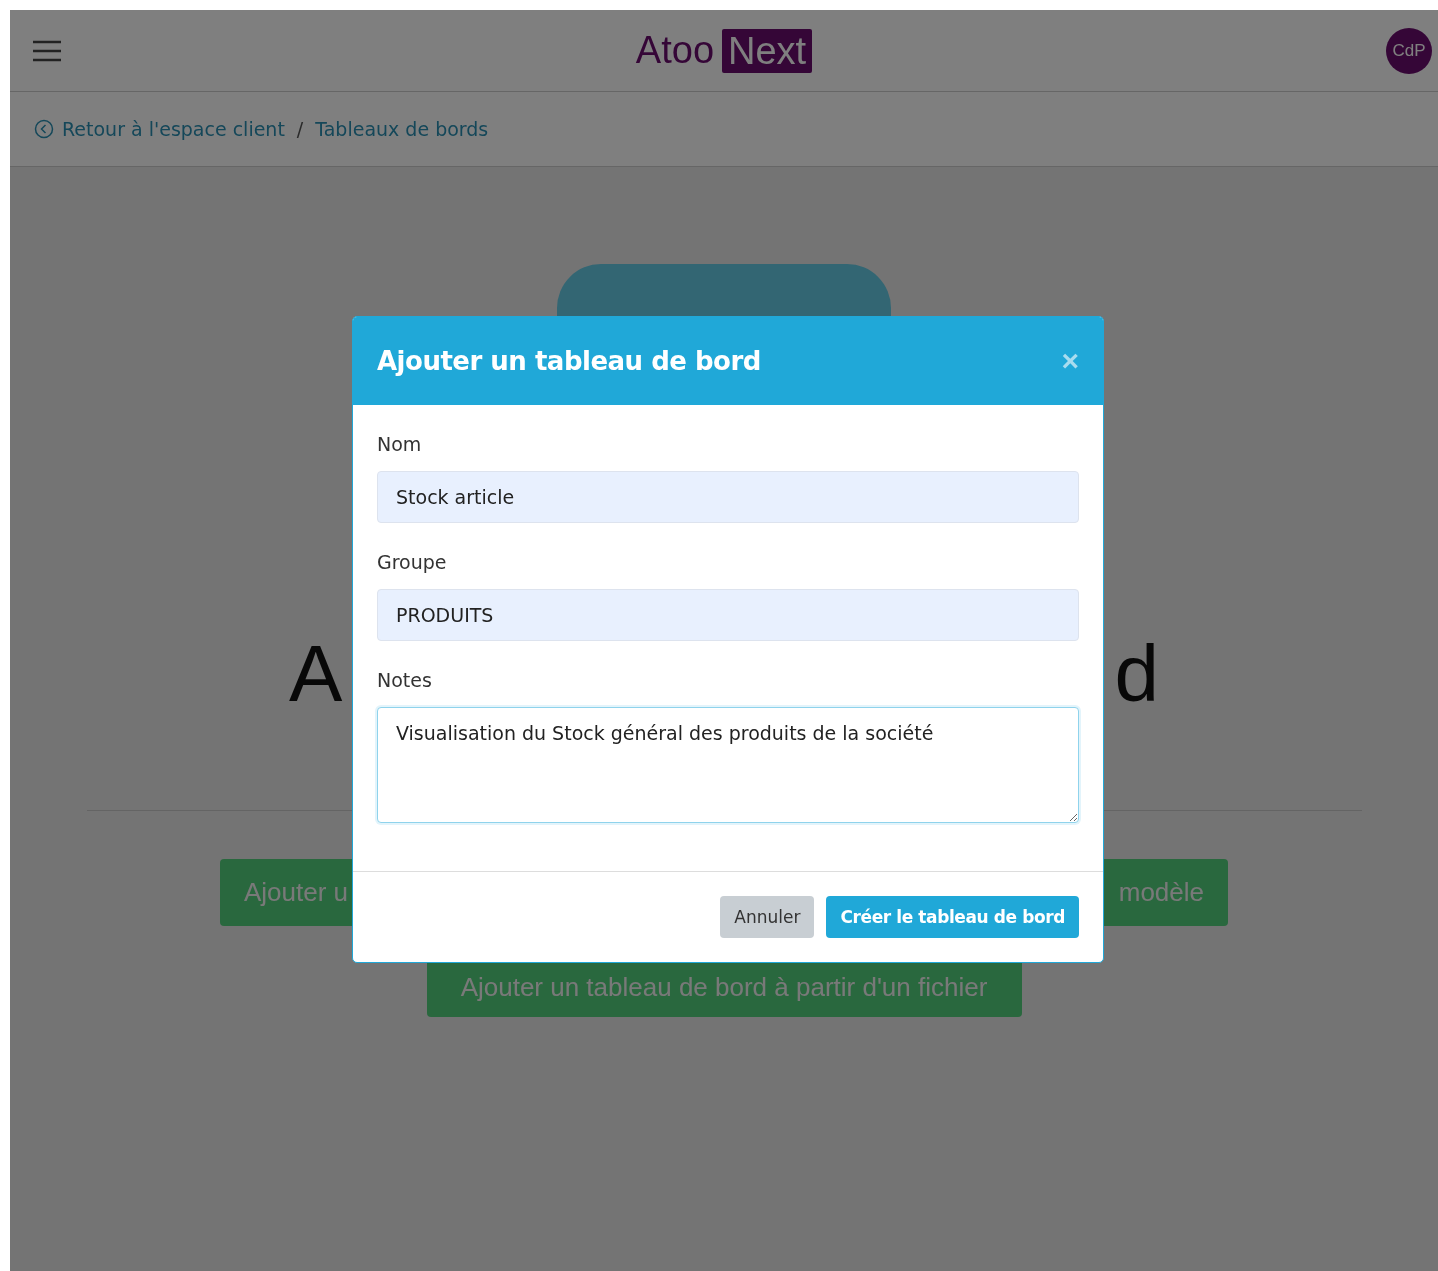 This screenshot has height=1271, width=1438. What do you see at coordinates (1070, 361) in the screenshot?
I see `close-button: ×` at bounding box center [1070, 361].